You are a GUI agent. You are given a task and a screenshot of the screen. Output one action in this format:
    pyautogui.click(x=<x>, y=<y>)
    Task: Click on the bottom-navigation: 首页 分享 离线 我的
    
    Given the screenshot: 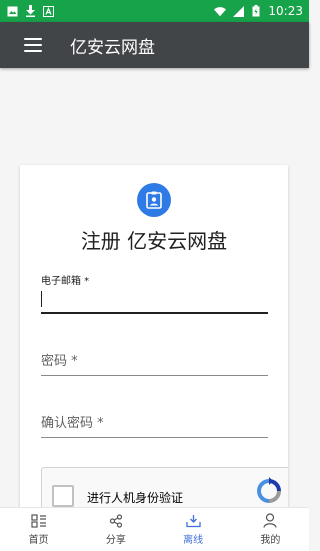 What is the action you would take?
    pyautogui.click(x=154, y=529)
    